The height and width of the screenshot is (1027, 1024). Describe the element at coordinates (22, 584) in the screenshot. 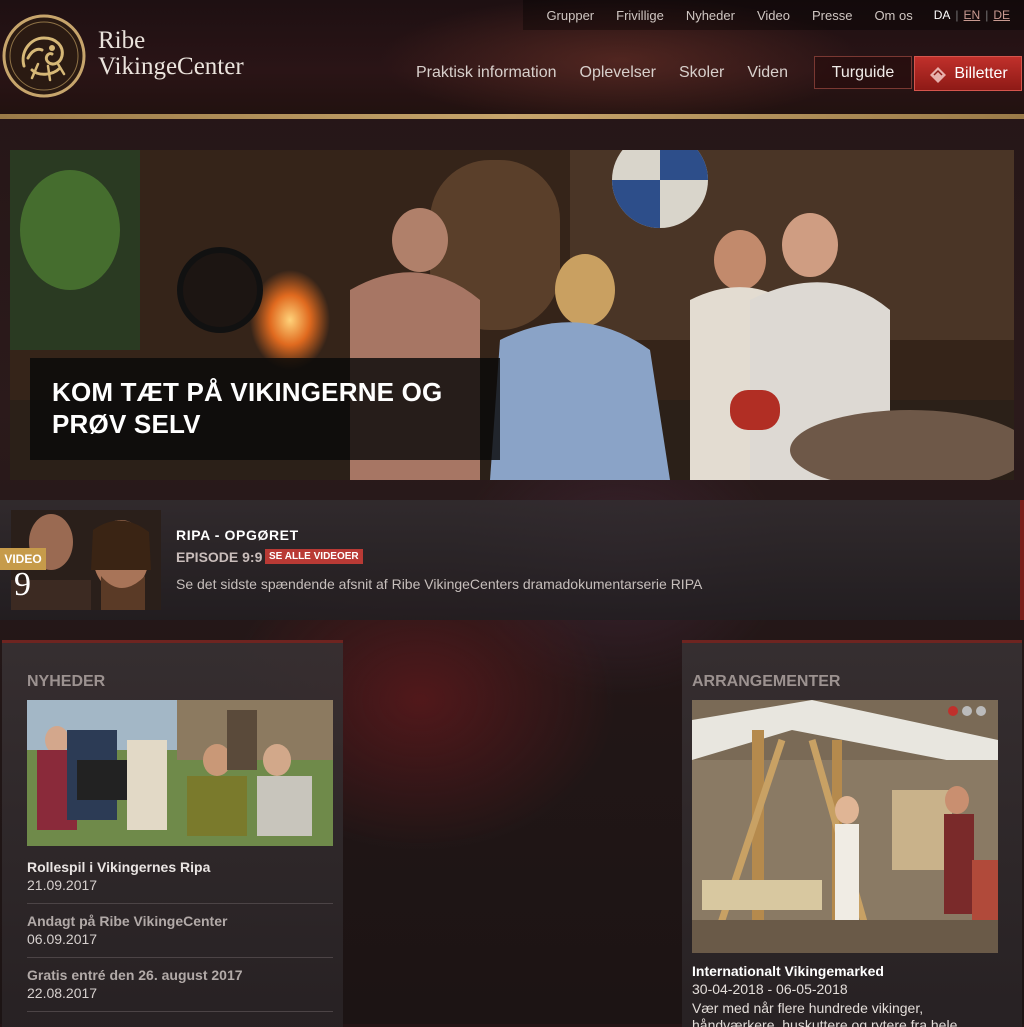

I see `video-episode-number: 9` at that location.